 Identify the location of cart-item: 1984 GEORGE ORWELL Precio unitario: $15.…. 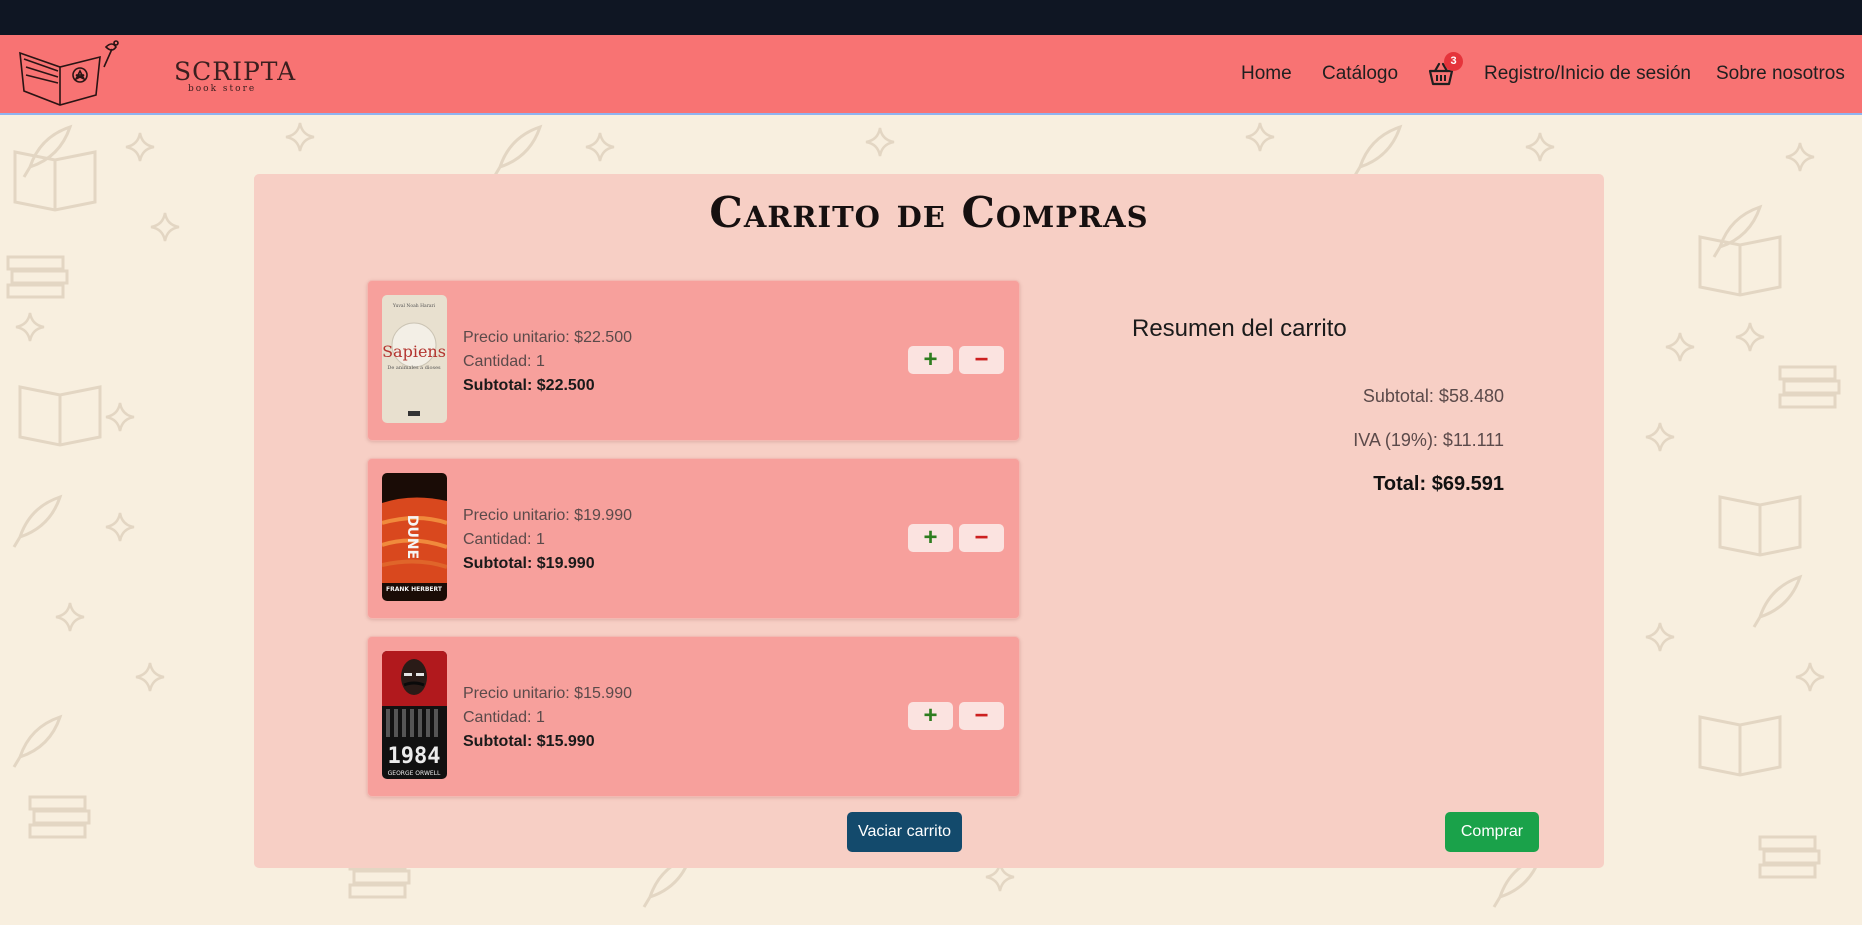
(693, 716).